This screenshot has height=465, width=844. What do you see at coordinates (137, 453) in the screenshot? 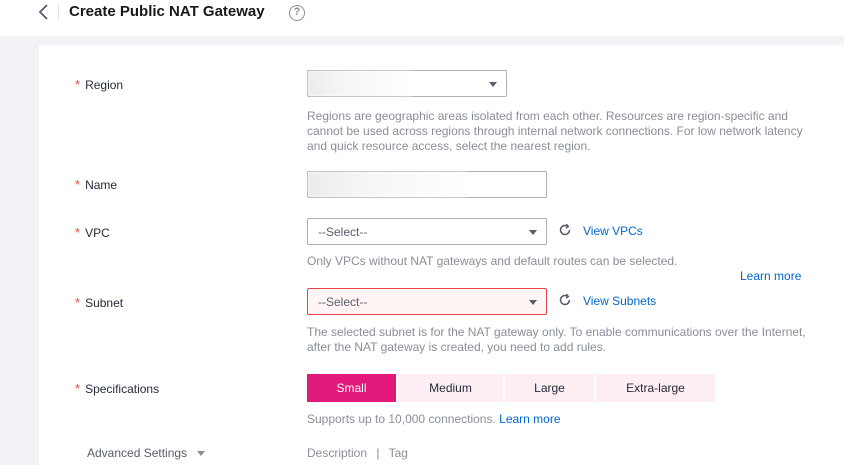
I see `advanced-settings-toggle: Advanced Settings` at bounding box center [137, 453].